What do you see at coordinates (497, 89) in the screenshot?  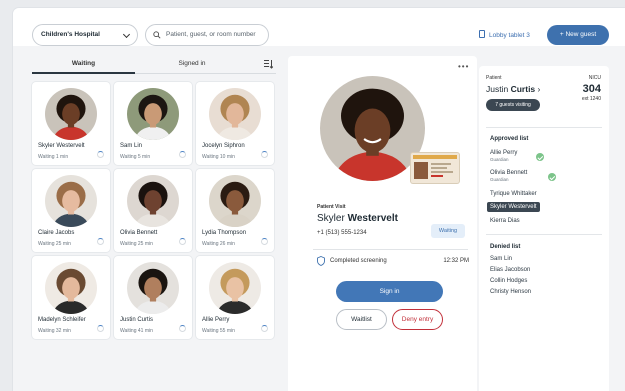 I see `patient-first-name: Justin` at bounding box center [497, 89].